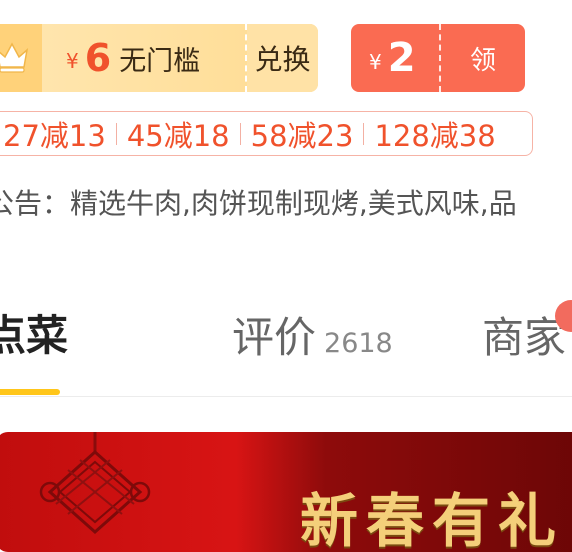 Image resolution: width=572 pixels, height=552 pixels. What do you see at coordinates (30, 392) in the screenshot?
I see `tab-active-indicator` at bounding box center [30, 392].